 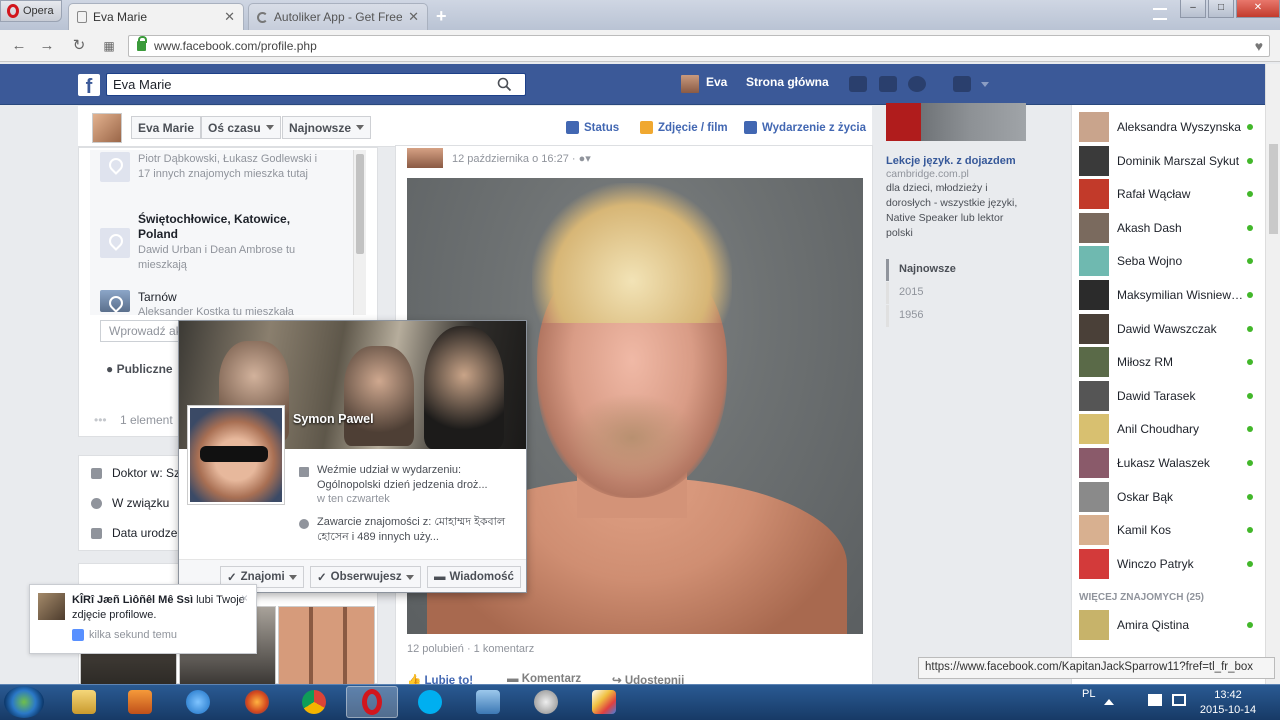 What do you see at coordinates (858, 84) in the screenshot?
I see `friend-requests-icon` at bounding box center [858, 84].